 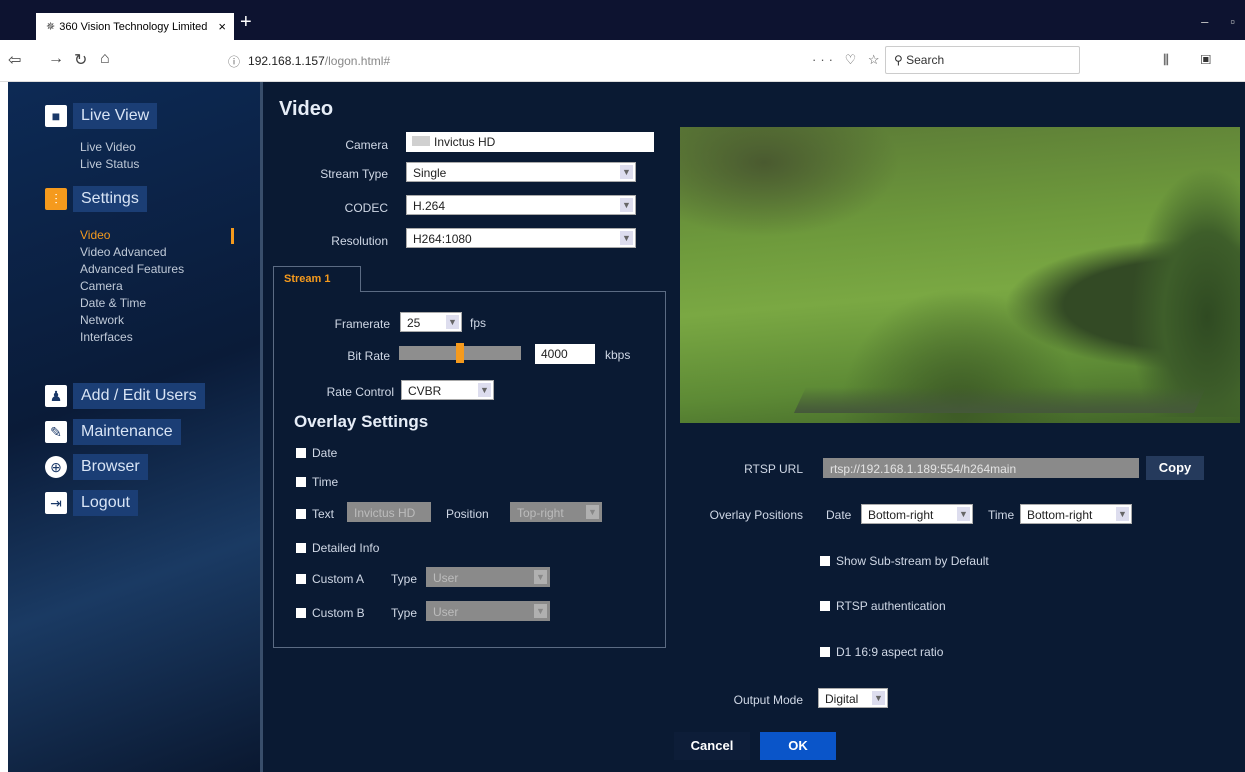 What do you see at coordinates (622, 20) in the screenshot?
I see `browser-titlebar: ✵ 360 Vision Technology Limited × + – ▫` at bounding box center [622, 20].